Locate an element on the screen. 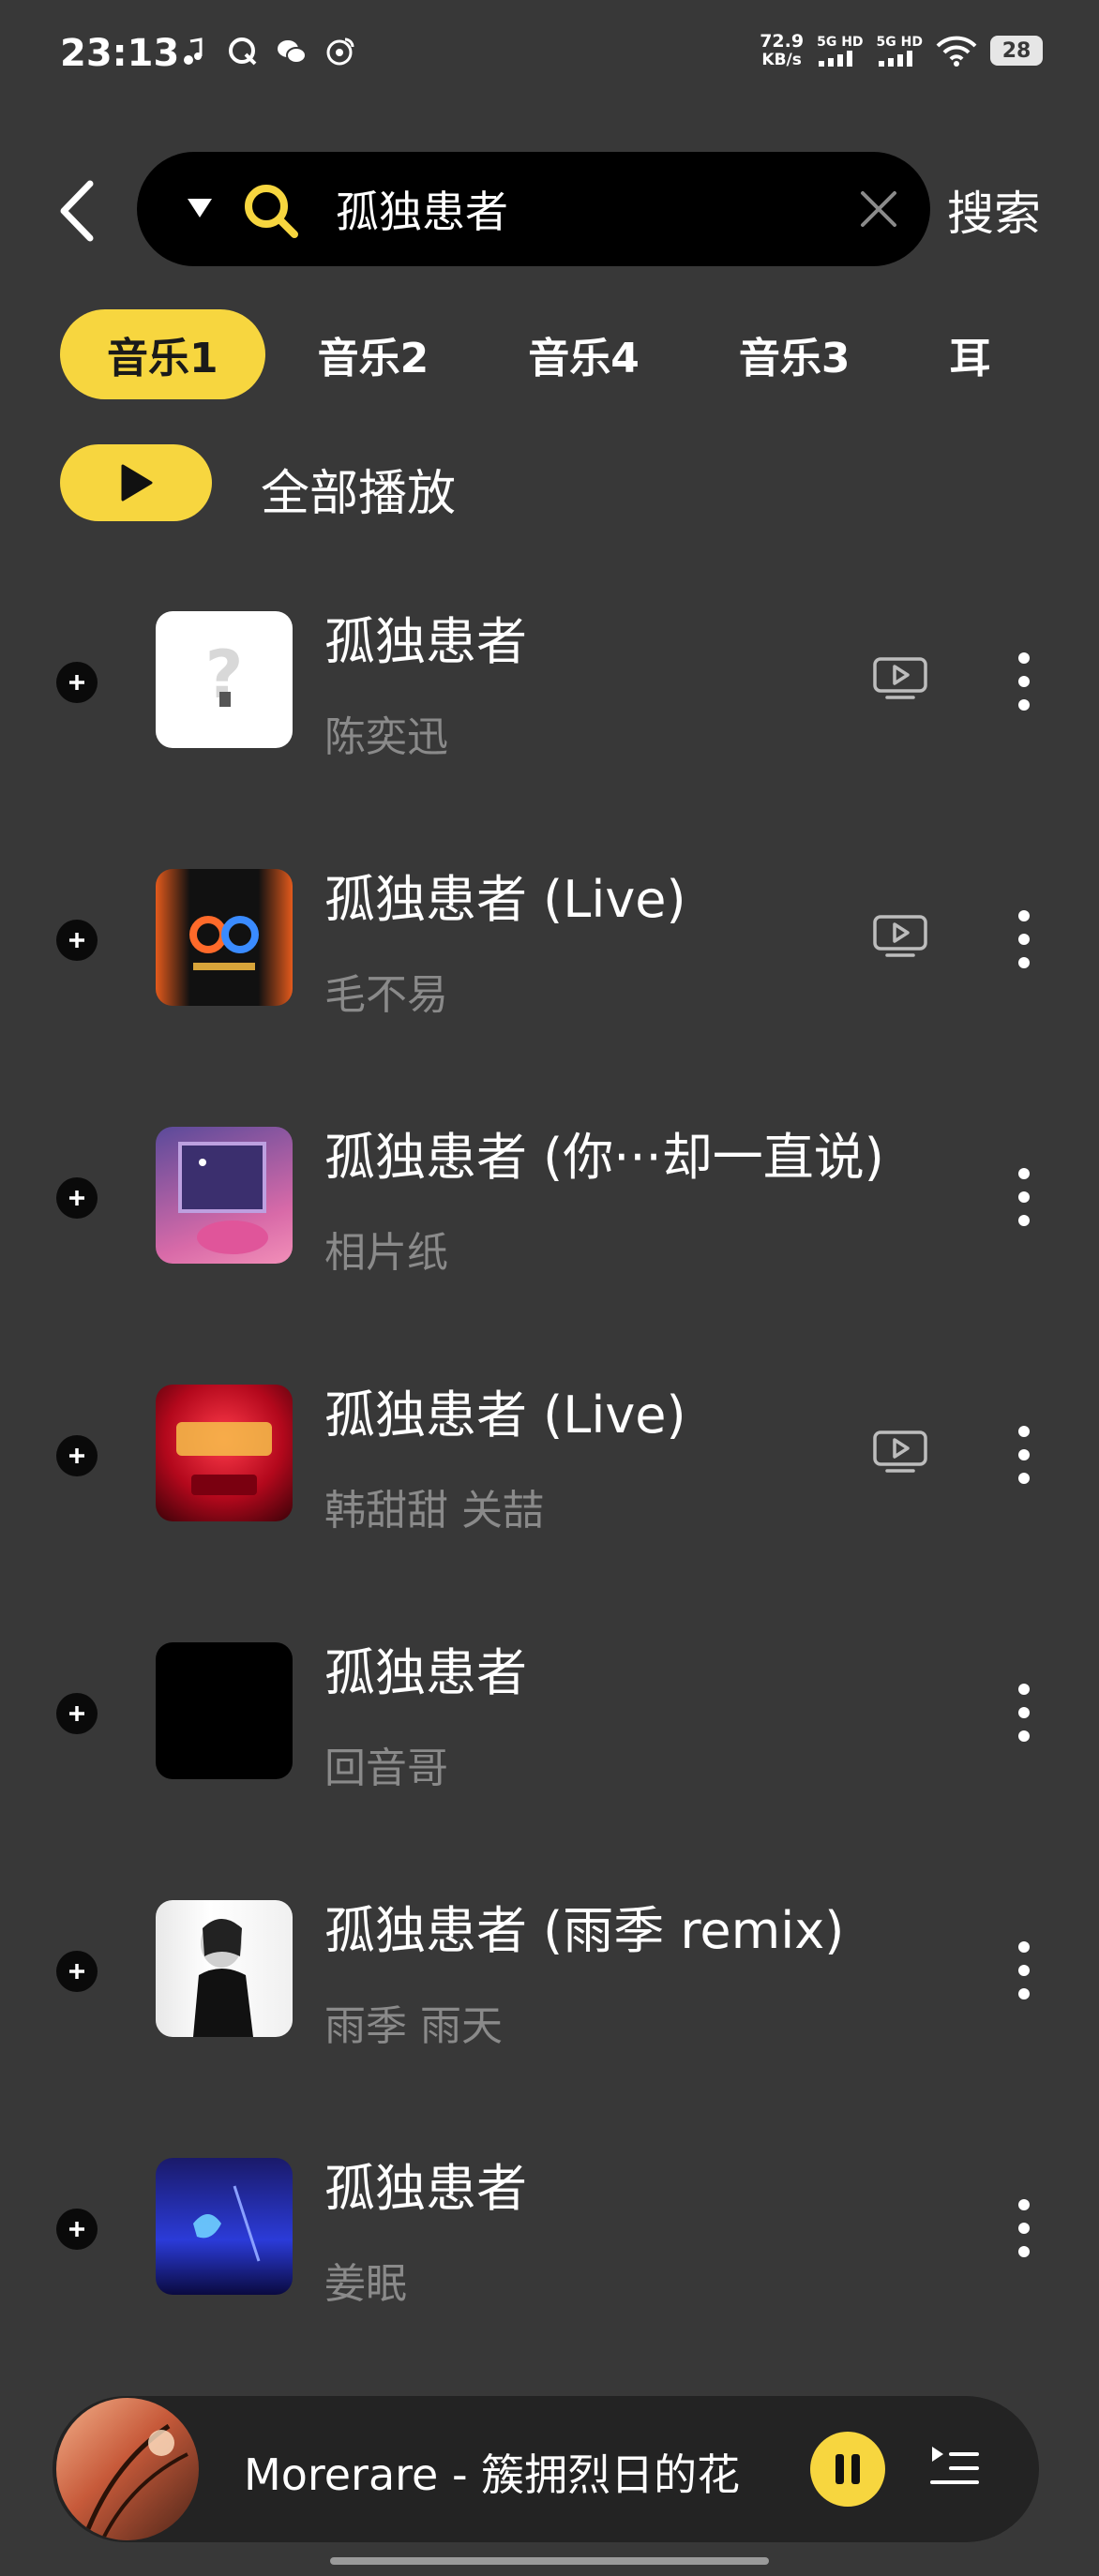 The image size is (1099, 2576). search-button: 搜索 is located at coordinates (994, 210).